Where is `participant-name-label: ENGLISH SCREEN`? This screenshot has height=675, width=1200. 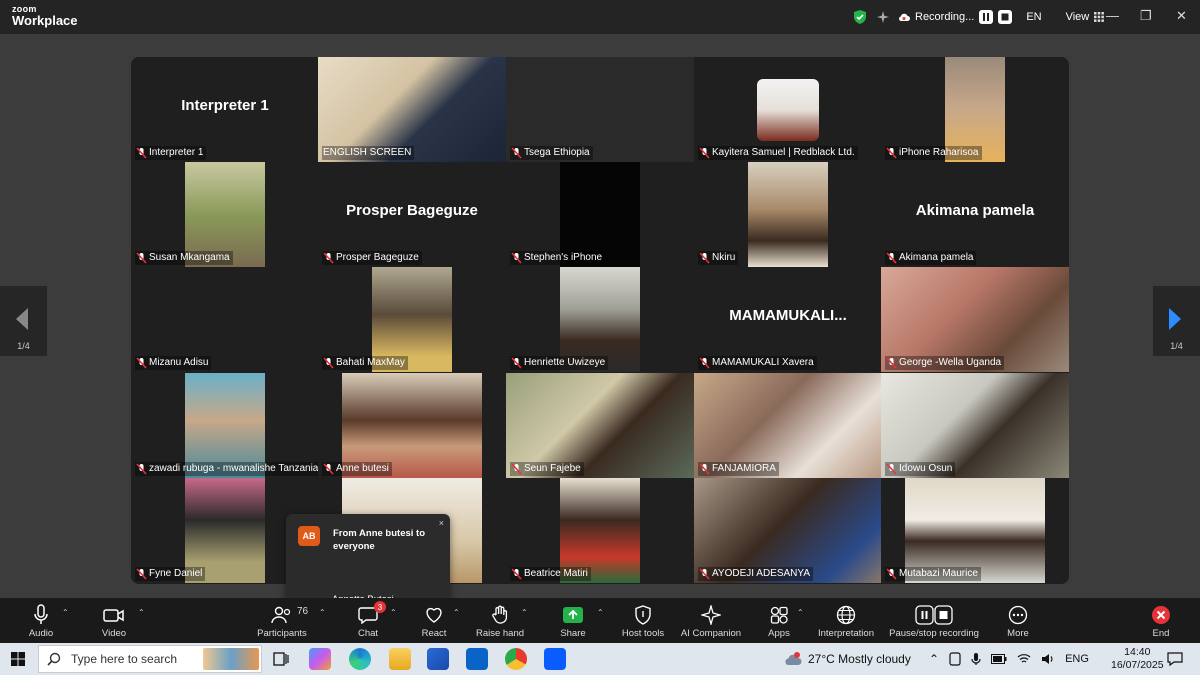 participant-name-label: ENGLISH SCREEN is located at coordinates (368, 153).